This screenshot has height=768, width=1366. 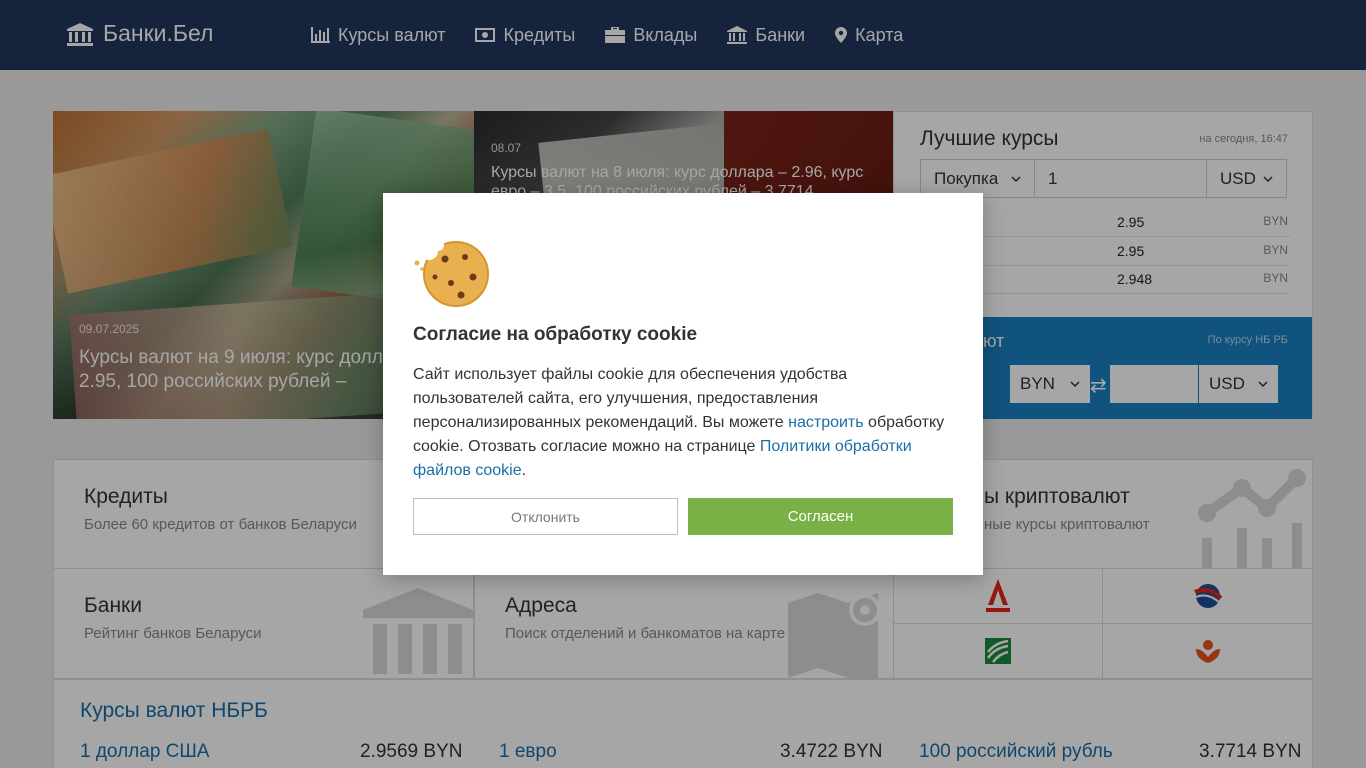 What do you see at coordinates (545, 516) in the screenshot?
I see `decline-button: Отклонить` at bounding box center [545, 516].